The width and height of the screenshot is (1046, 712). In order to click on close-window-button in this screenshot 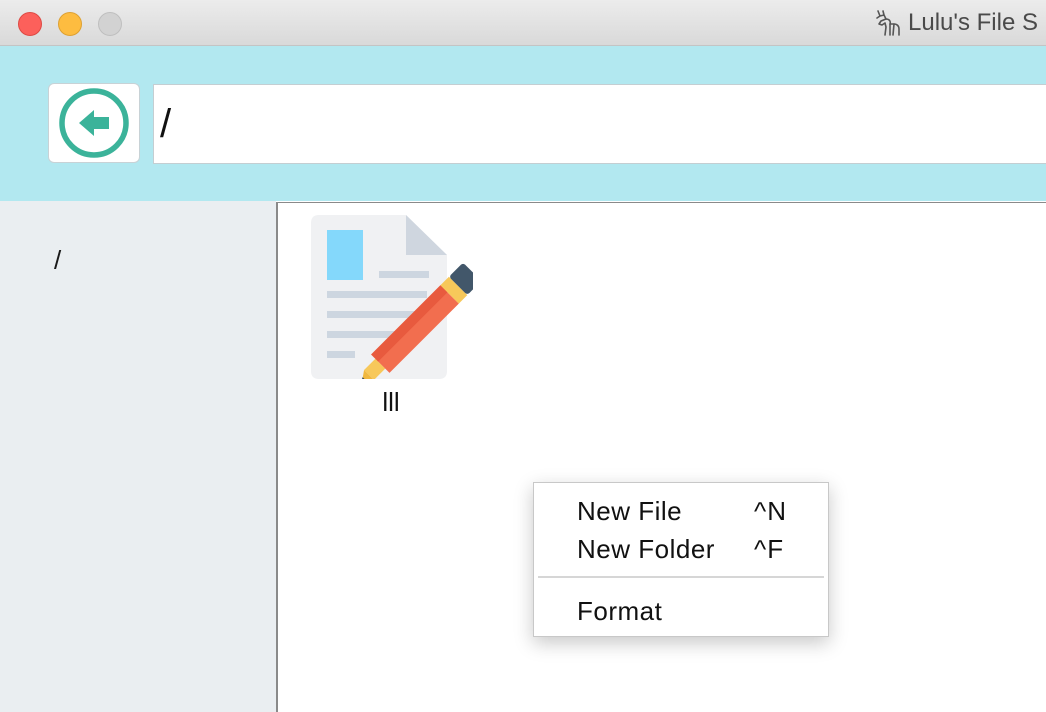, I will do `click(30, 24)`.